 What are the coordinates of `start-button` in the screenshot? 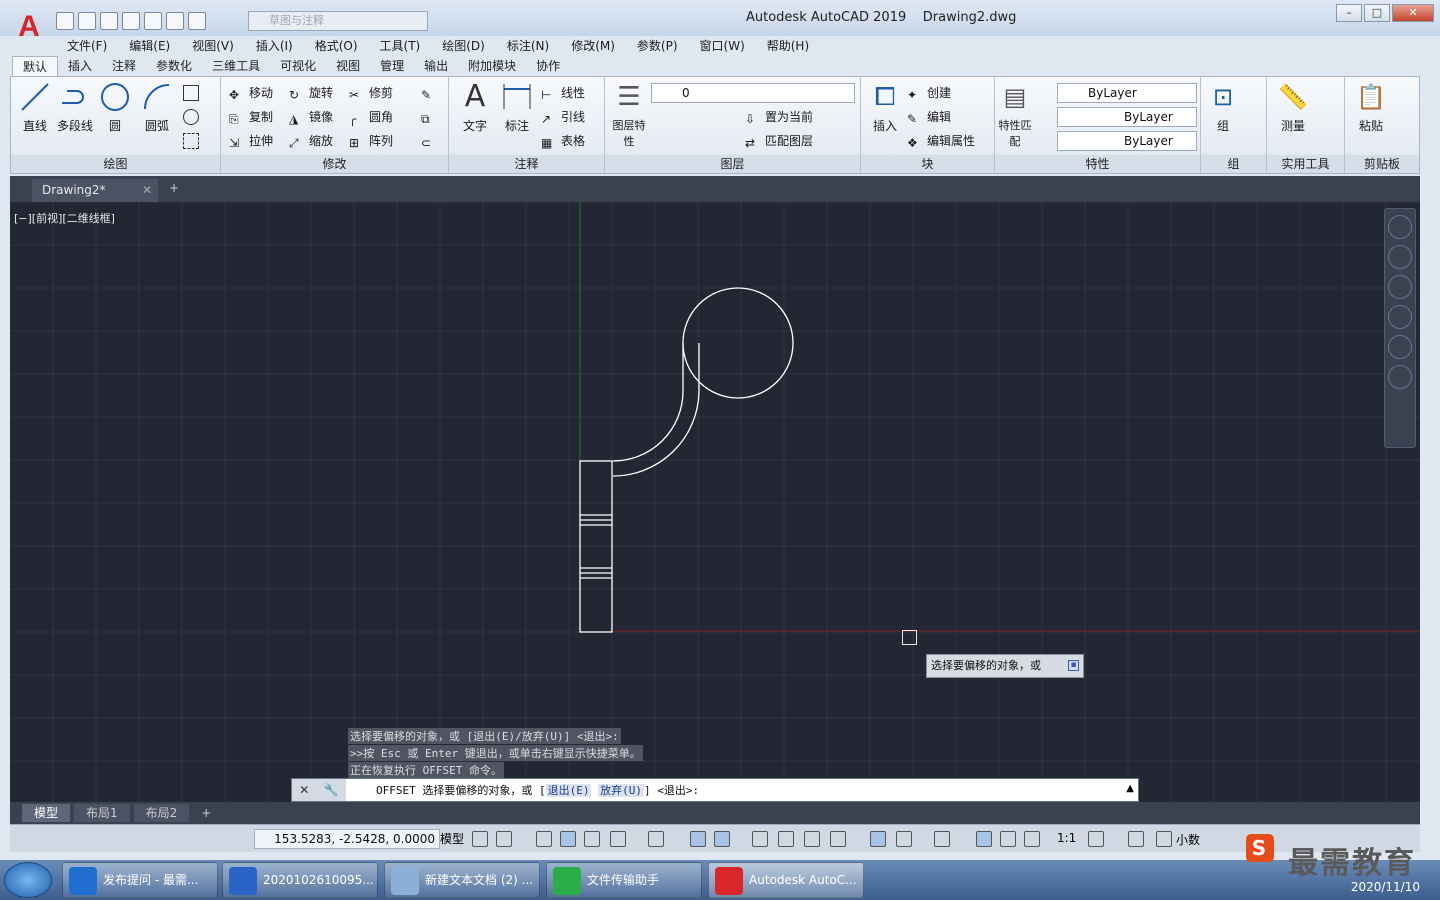 It's located at (28, 880).